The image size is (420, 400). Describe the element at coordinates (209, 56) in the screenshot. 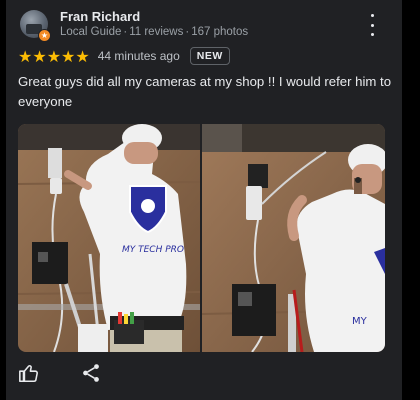

I see `new-badge: NEW` at that location.